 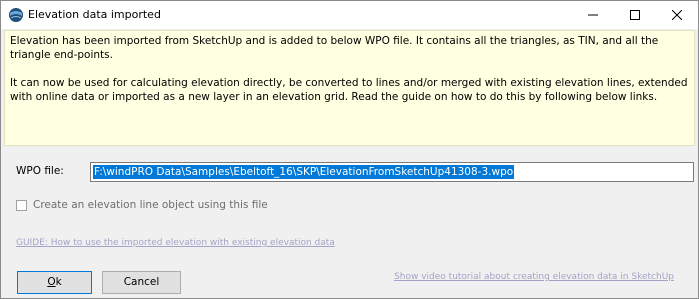 What do you see at coordinates (349, 15) in the screenshot?
I see `title-bar: Elevation data imported` at bounding box center [349, 15].